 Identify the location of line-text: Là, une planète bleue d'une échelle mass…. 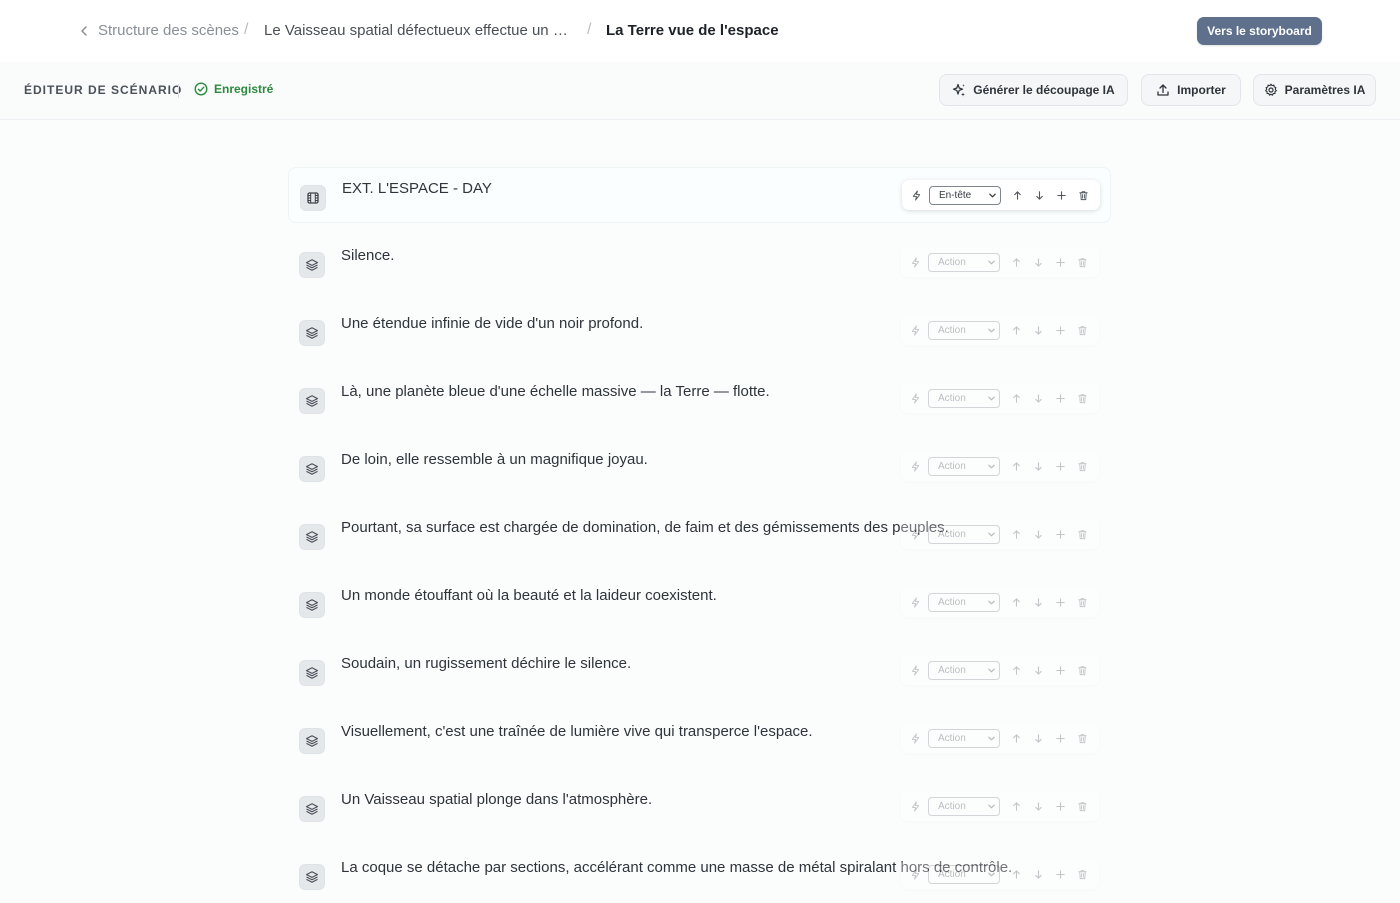
(555, 392).